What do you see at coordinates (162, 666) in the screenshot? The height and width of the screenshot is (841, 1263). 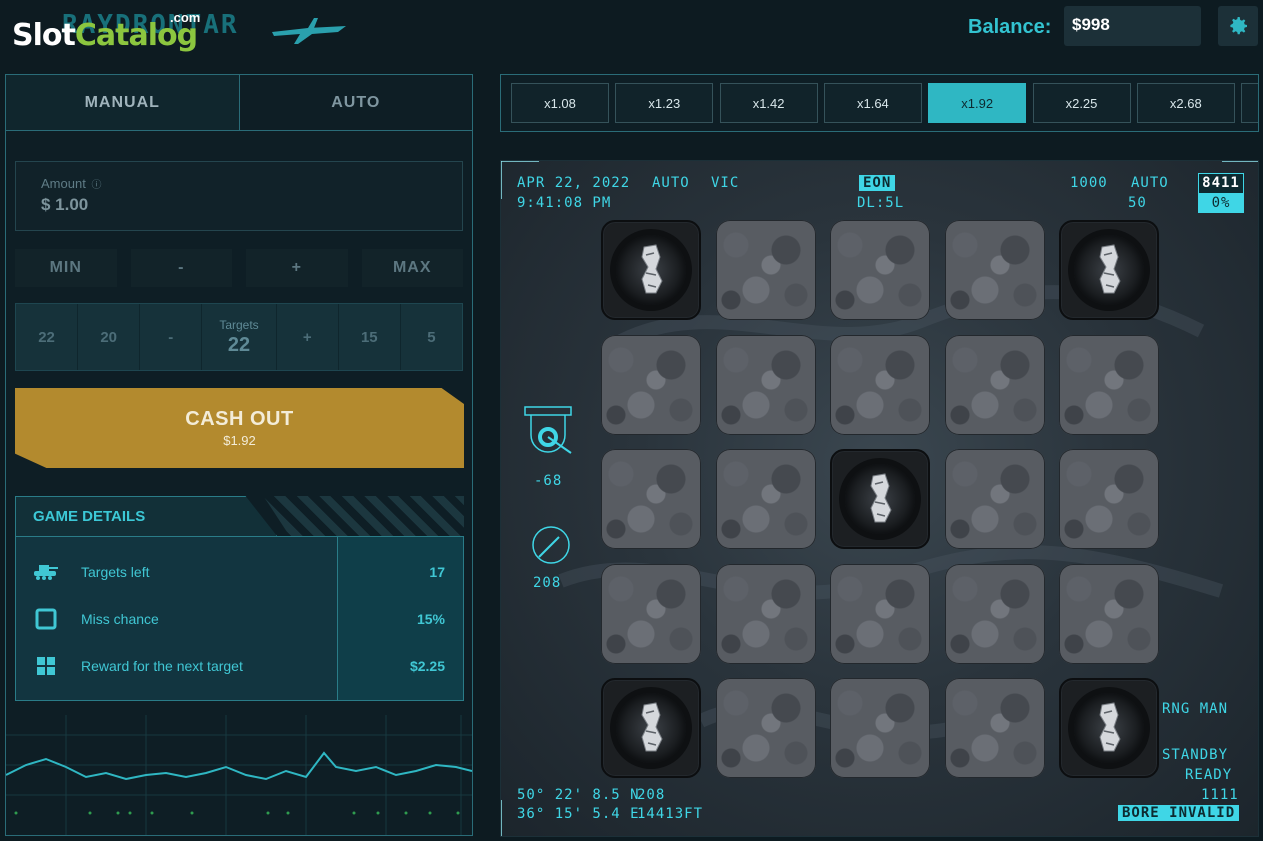 I see `details-label: Reward for the next target` at bounding box center [162, 666].